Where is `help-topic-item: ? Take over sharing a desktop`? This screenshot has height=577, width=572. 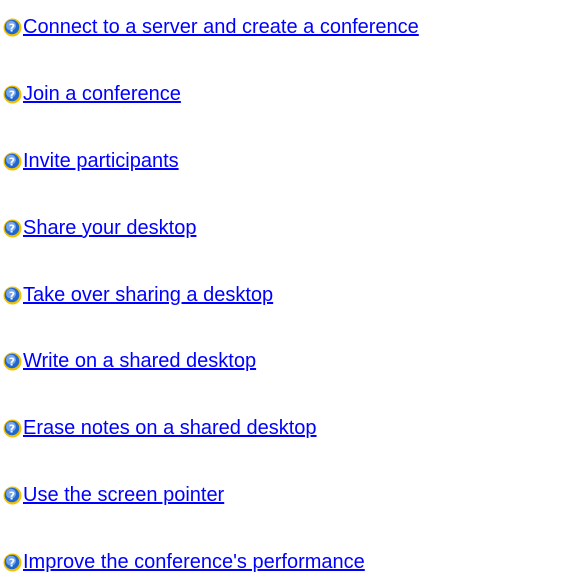
help-topic-item: ? Take over sharing a desktop is located at coordinates (138, 295).